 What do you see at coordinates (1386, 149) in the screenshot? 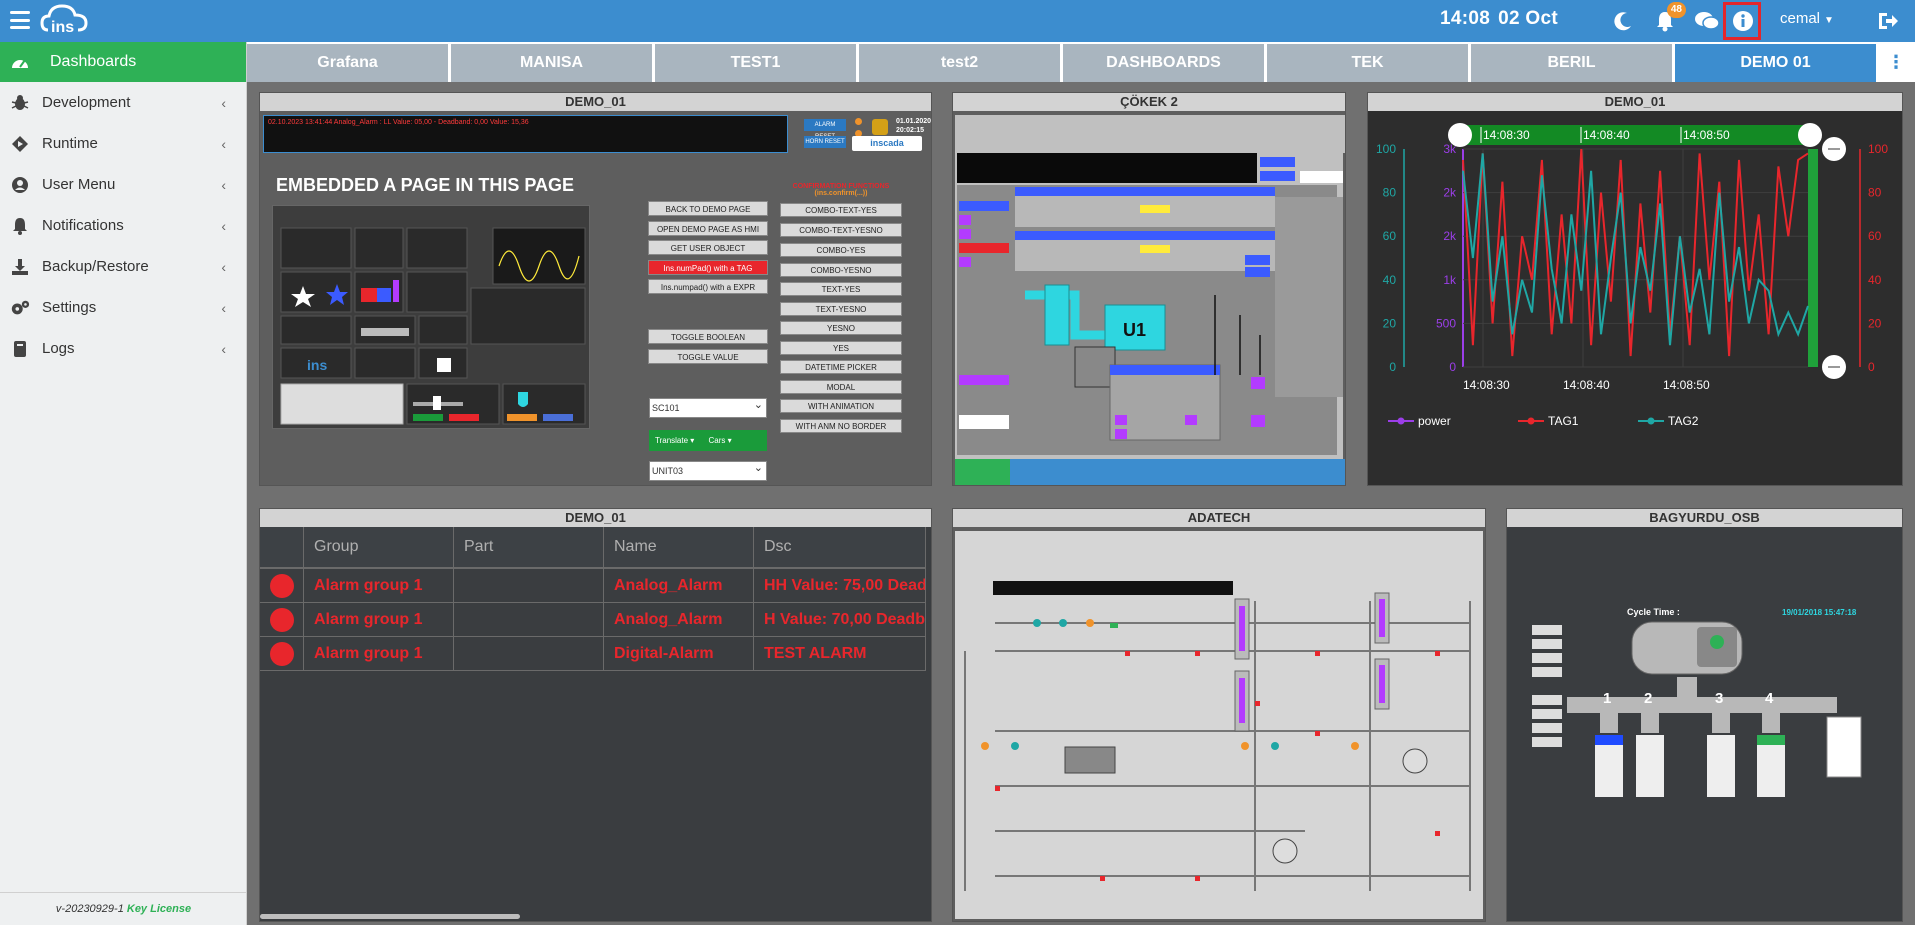
I see `y-tick-tag-left: 100` at bounding box center [1386, 149].